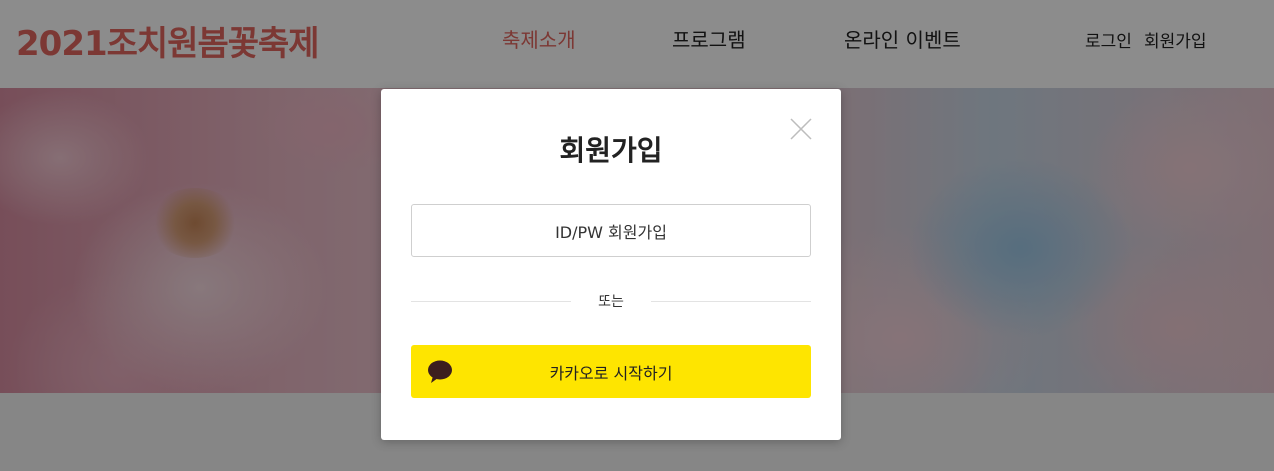 Image resolution: width=1274 pixels, height=471 pixels. I want to click on idpw-signup-button: ID/PW 회원가입, so click(611, 230).